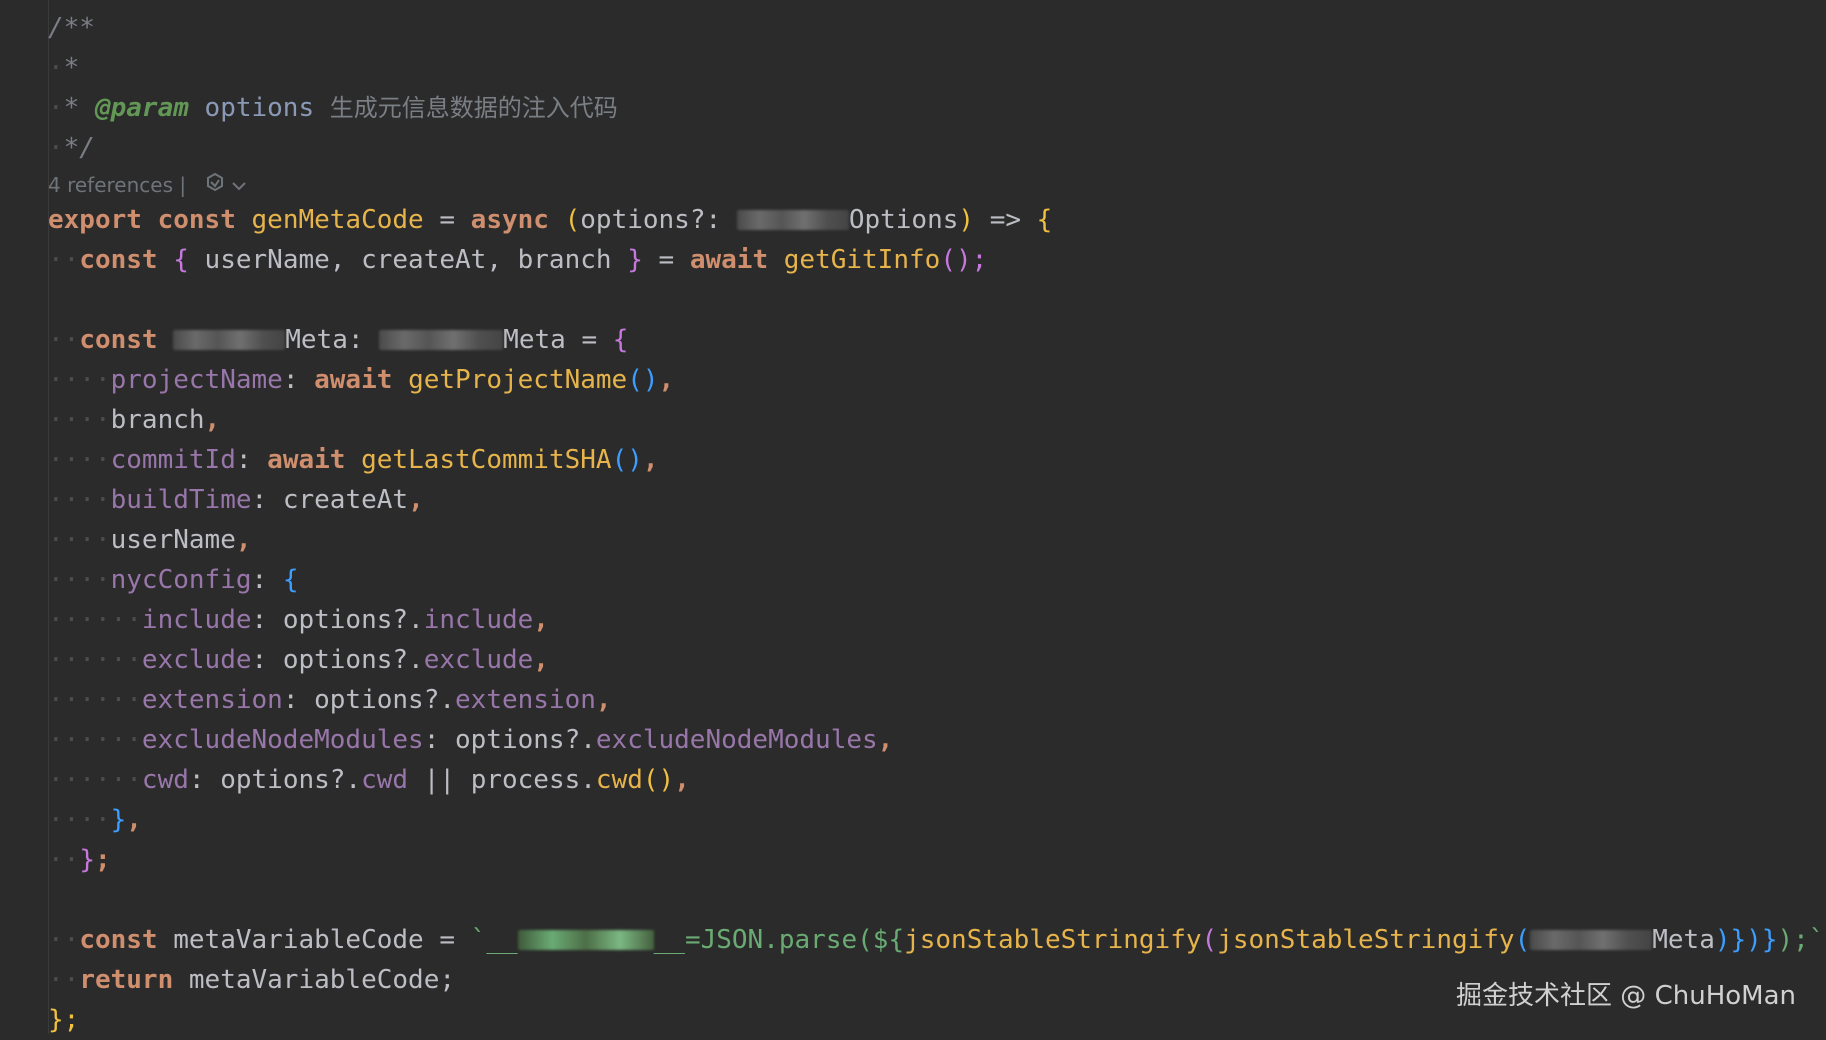 This screenshot has width=1826, height=1040. What do you see at coordinates (259, 108) in the screenshot?
I see `jsdoc-param-name: options` at bounding box center [259, 108].